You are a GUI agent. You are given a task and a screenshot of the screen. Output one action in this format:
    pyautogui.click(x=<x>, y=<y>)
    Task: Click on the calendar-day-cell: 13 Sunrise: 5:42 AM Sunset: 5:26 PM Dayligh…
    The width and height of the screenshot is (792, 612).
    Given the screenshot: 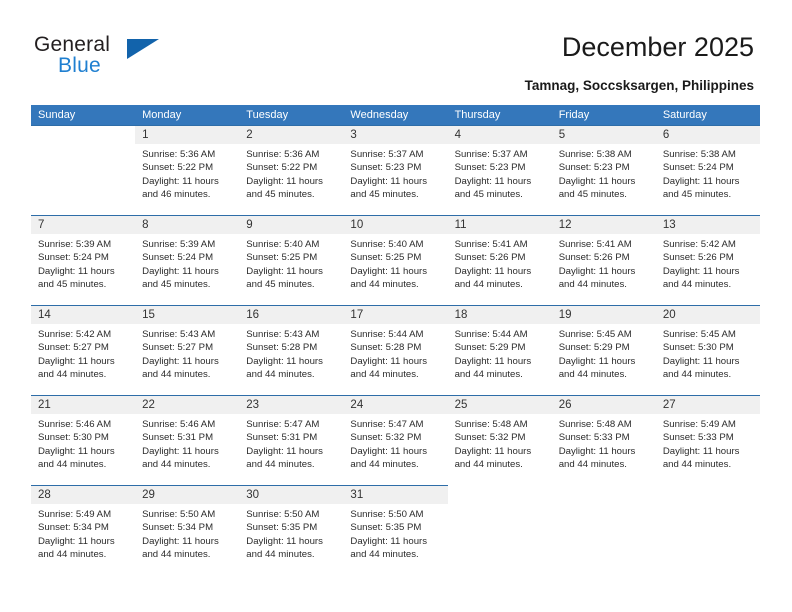 What is the action you would take?
    pyautogui.click(x=707, y=260)
    